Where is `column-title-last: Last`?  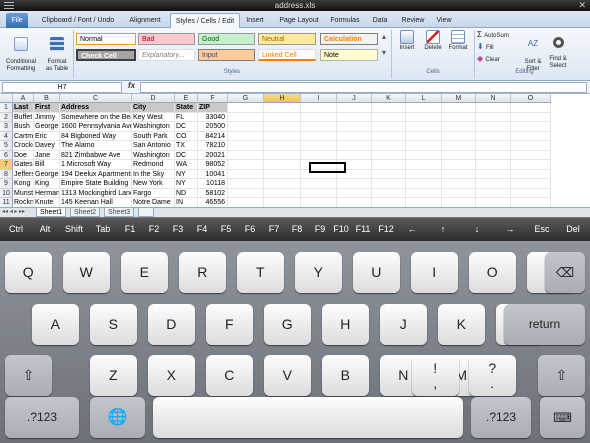 column-title-last: Last is located at coordinates (23, 108).